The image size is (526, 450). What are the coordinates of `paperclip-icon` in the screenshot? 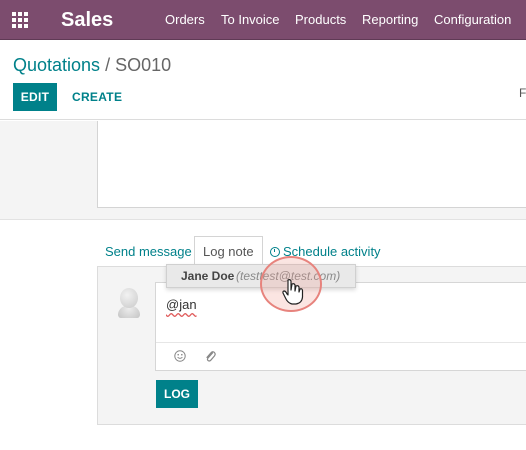 It's located at (210, 356).